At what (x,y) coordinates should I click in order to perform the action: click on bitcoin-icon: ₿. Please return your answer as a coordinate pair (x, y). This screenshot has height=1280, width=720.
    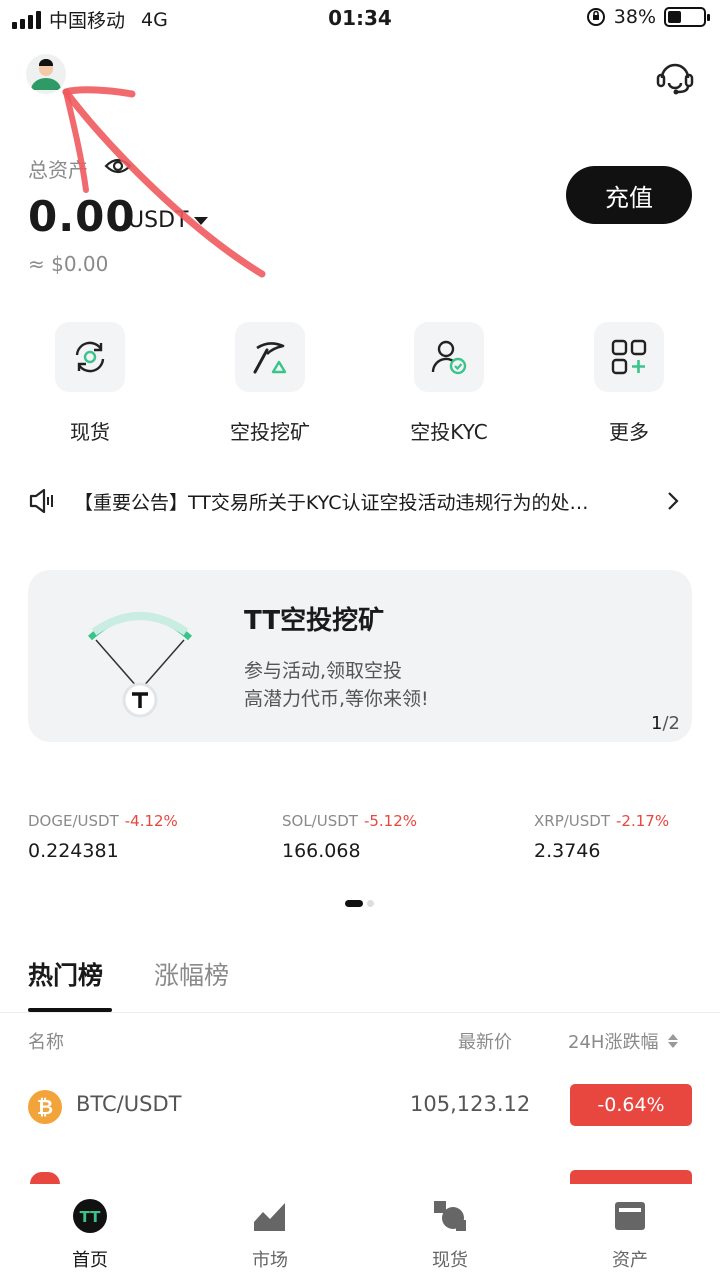
    Looking at the image, I should click on (45, 1107).